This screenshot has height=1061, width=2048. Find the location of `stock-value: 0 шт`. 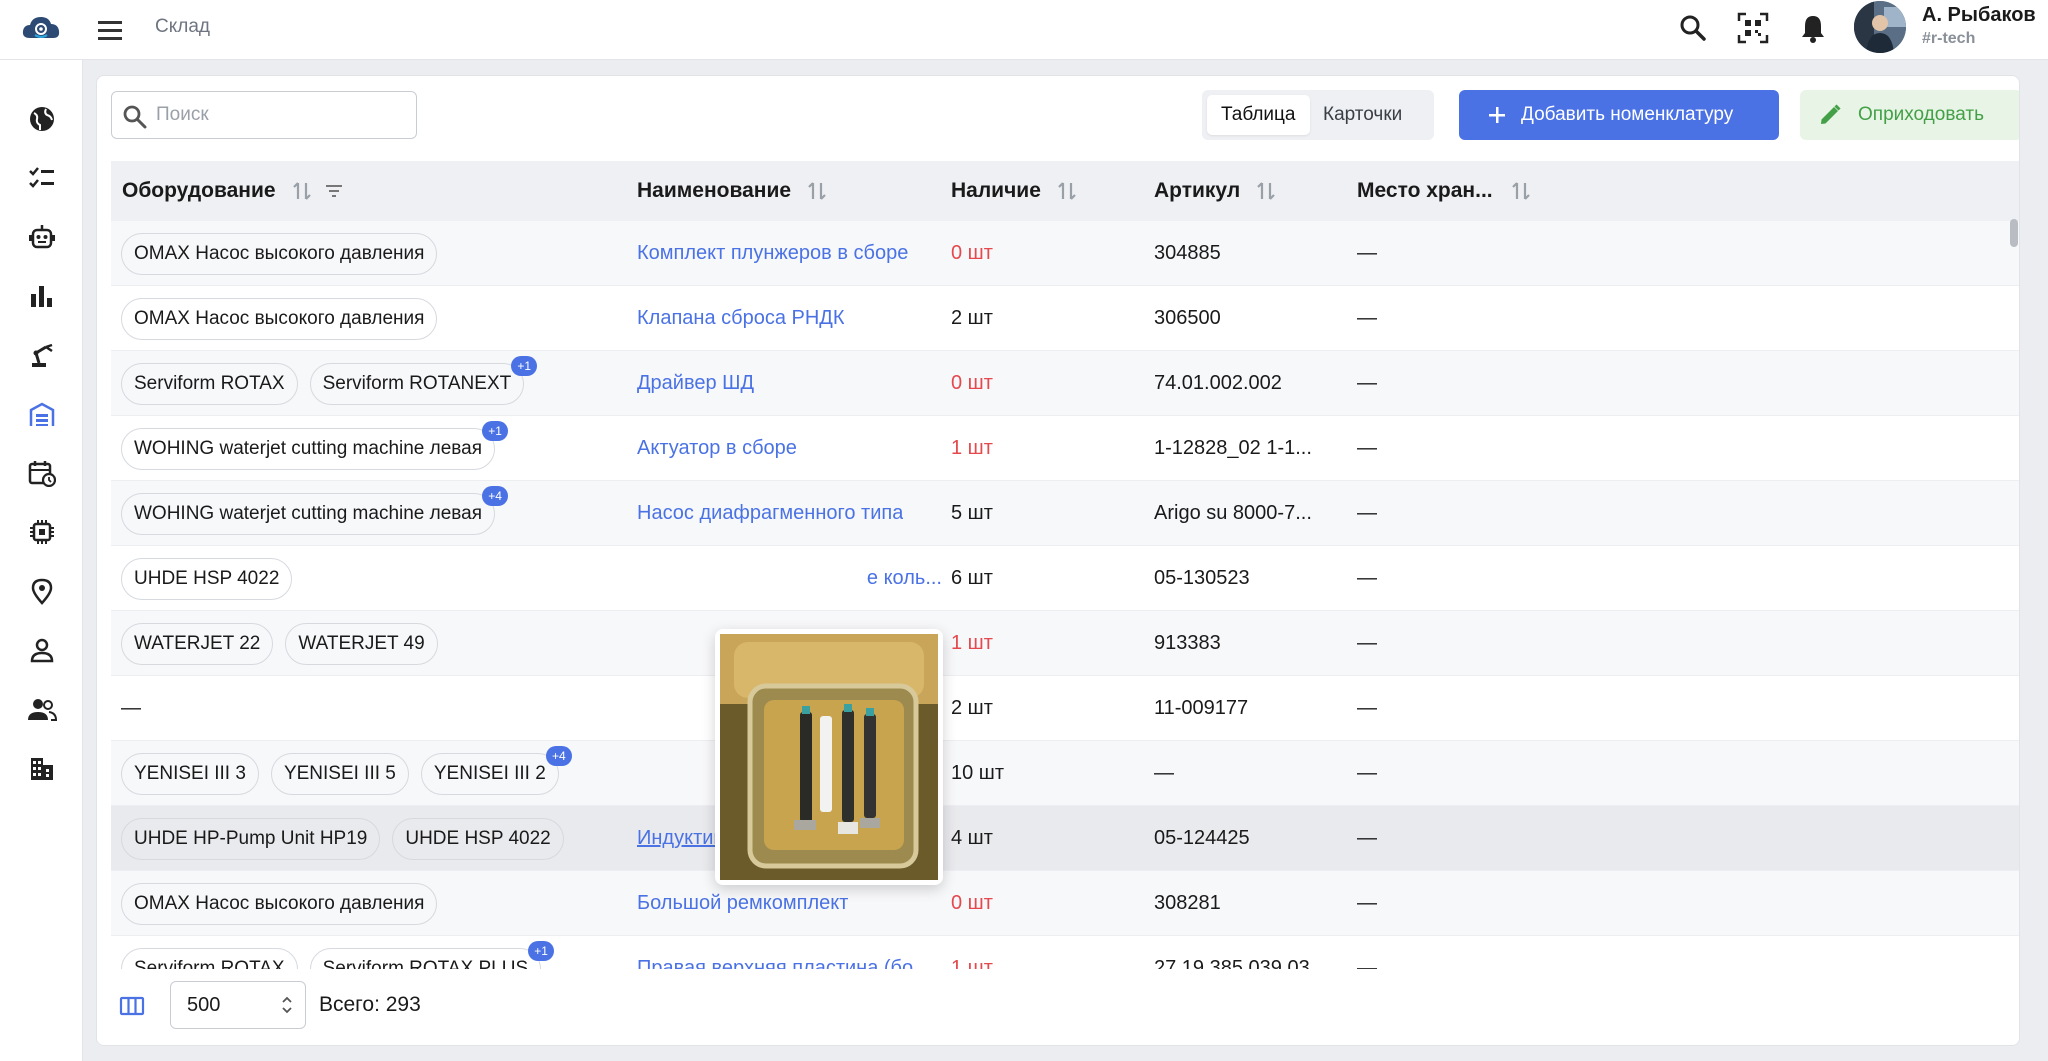

stock-value: 0 шт is located at coordinates (972, 253).